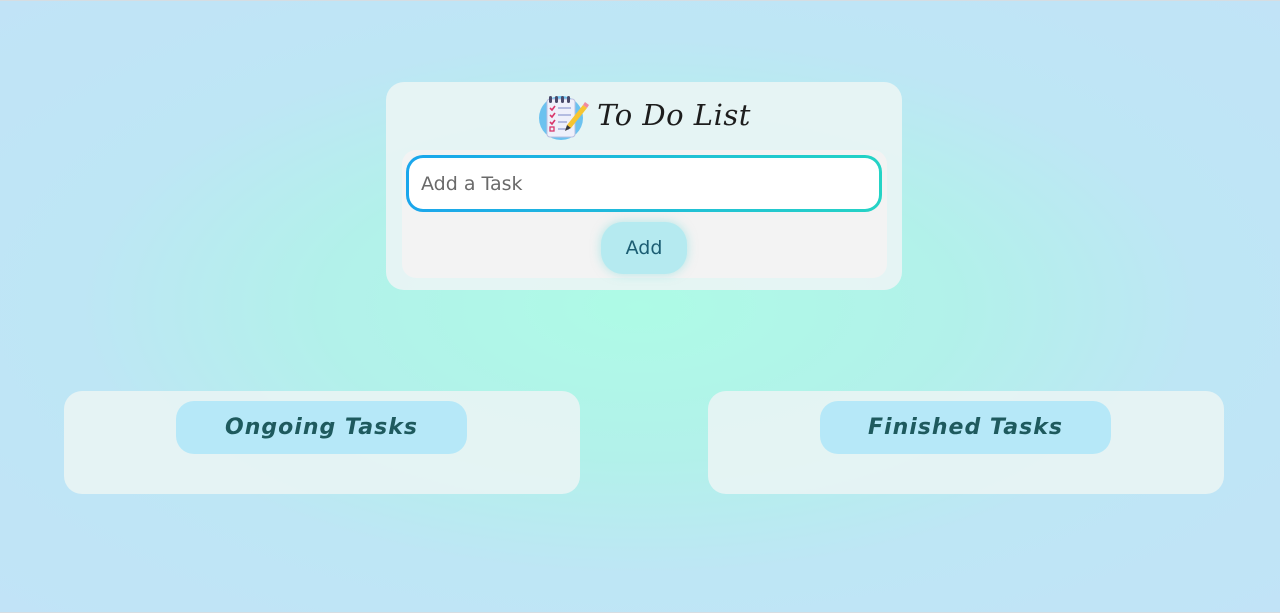 The image size is (1280, 613). Describe the element at coordinates (640, 0) in the screenshot. I see `top-border` at that location.